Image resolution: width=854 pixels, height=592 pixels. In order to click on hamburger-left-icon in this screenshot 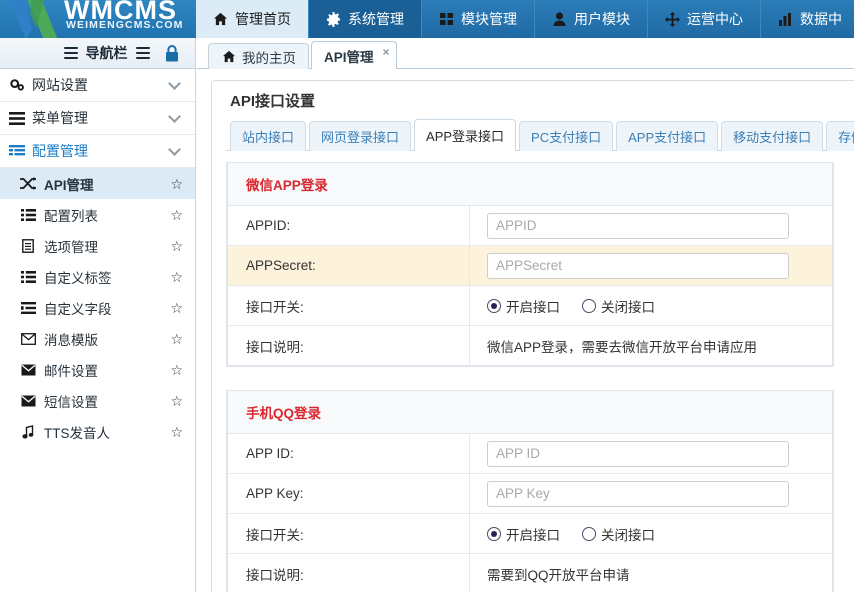, I will do `click(70, 53)`.